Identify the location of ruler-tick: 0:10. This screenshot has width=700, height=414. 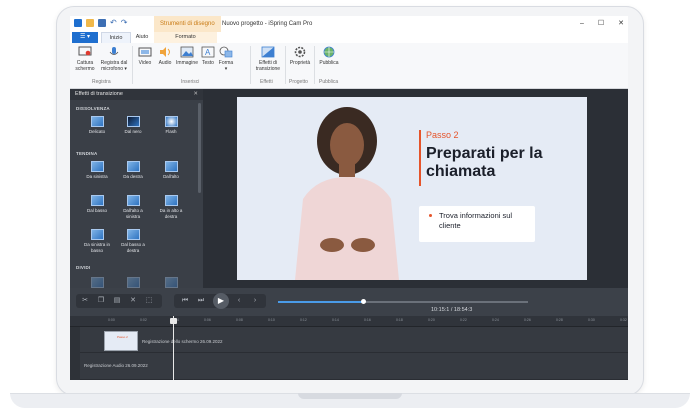
(271, 320).